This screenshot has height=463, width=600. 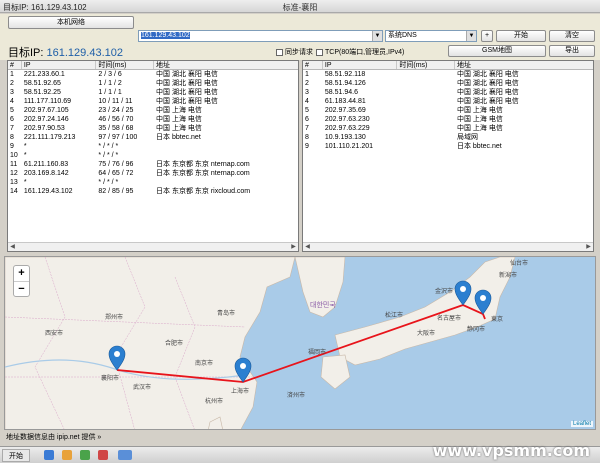 I want to click on local-network-button: 本机网络, so click(x=71, y=22).